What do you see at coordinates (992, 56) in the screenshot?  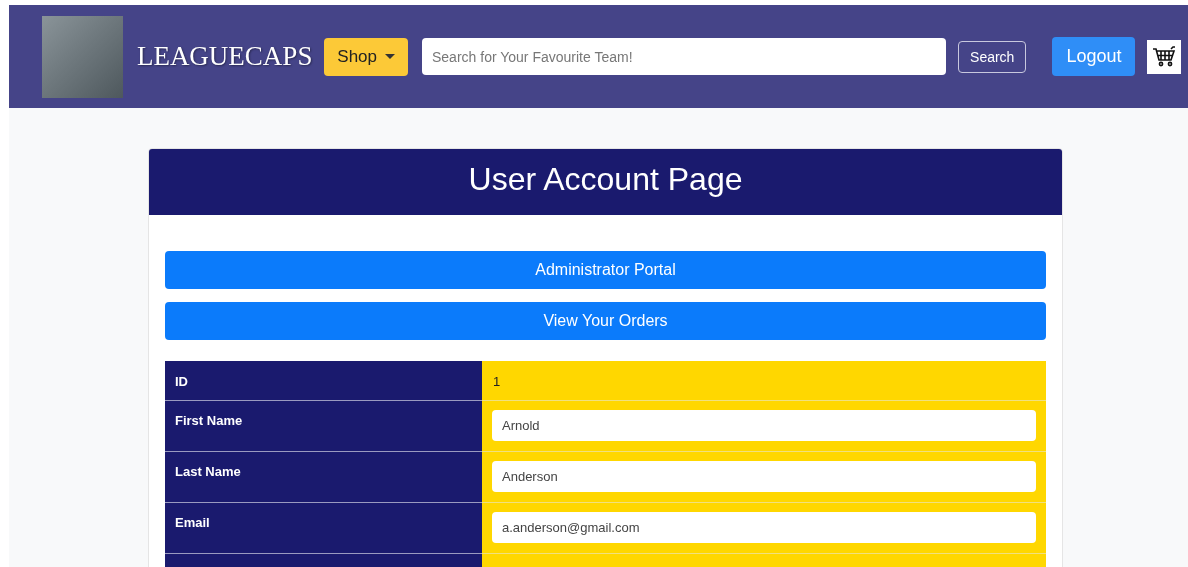 I see `search-button: Search` at bounding box center [992, 56].